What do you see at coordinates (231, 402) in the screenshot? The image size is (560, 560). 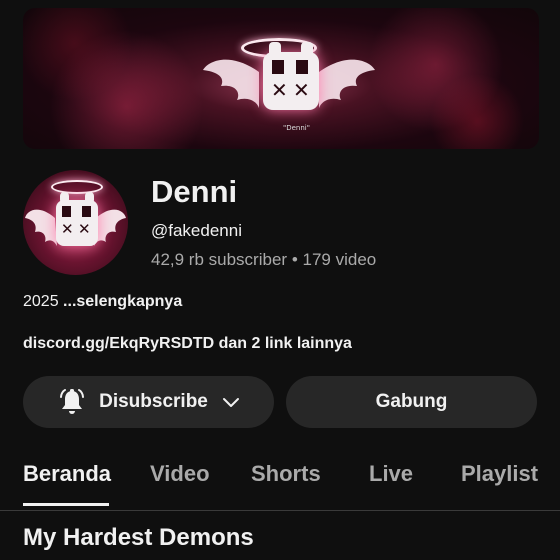 I see `chevron-down-icon` at bounding box center [231, 402].